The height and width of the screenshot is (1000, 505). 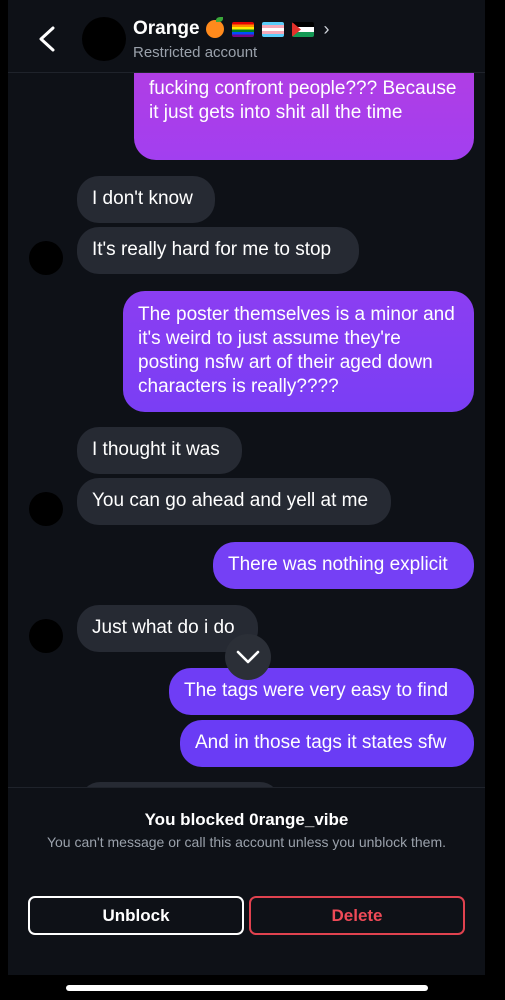 I want to click on message-bubble-incoming: You can go ahead and yell at me, so click(x=234, y=501).